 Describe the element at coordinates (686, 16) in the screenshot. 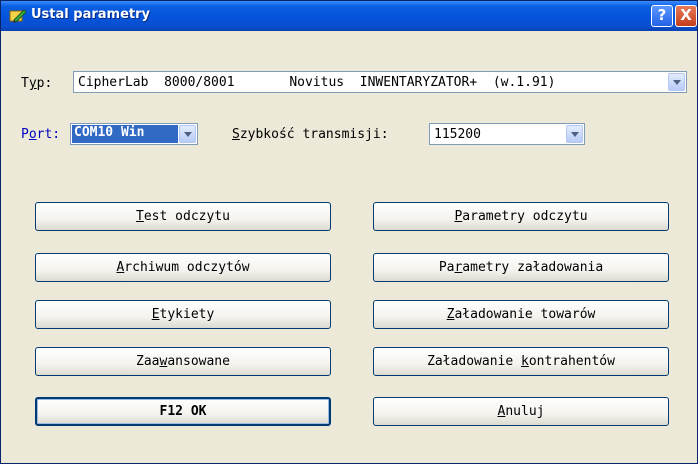

I see `close-button: X` at that location.